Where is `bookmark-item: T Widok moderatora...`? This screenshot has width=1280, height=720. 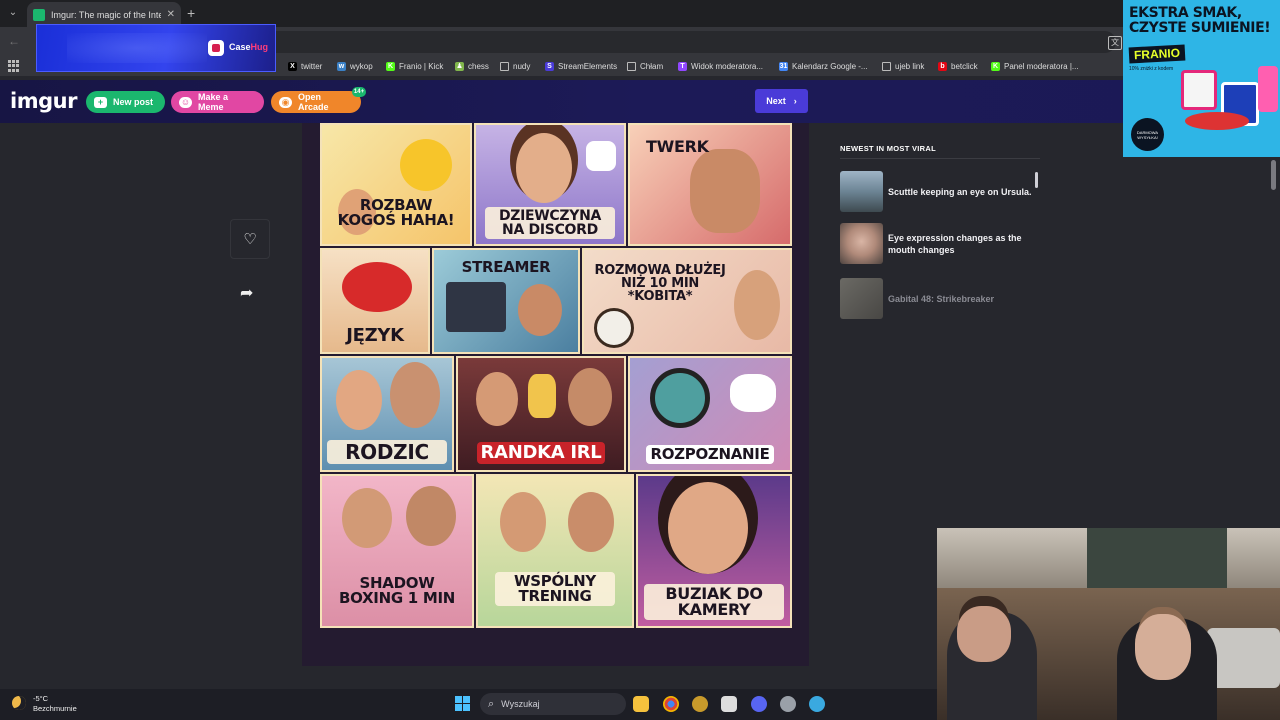
bookmark-item: T Widok moderatora... is located at coordinates (720, 66).